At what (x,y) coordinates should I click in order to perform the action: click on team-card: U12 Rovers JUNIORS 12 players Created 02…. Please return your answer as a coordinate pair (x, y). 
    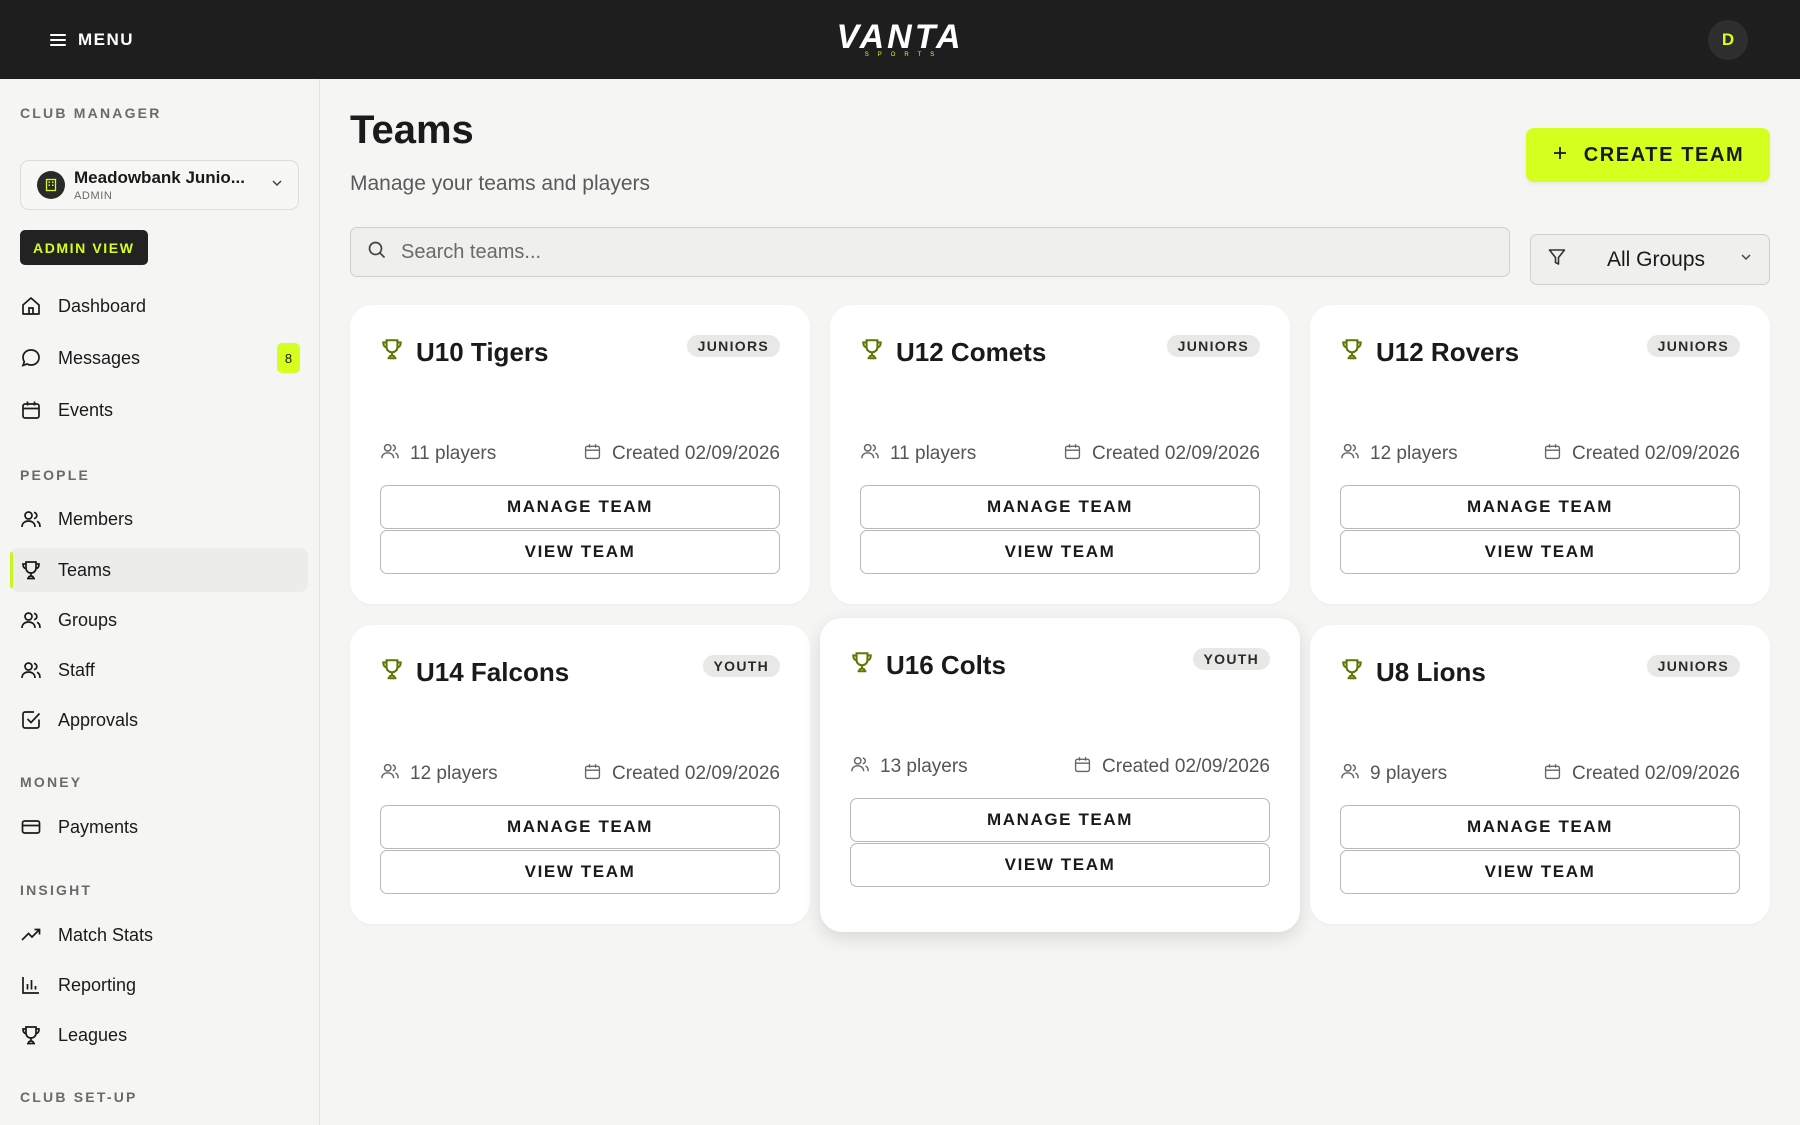
    Looking at the image, I should click on (1540, 454).